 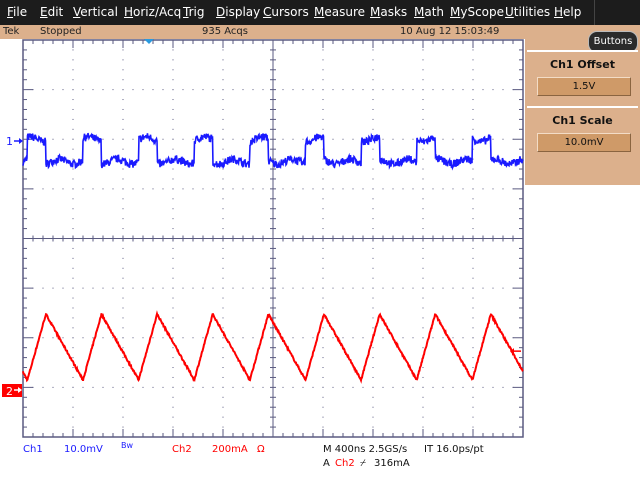 What do you see at coordinates (567, 12) in the screenshot?
I see `menu-help: Help` at bounding box center [567, 12].